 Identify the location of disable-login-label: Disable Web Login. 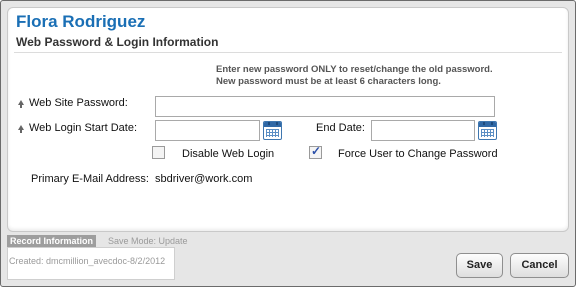
(228, 154).